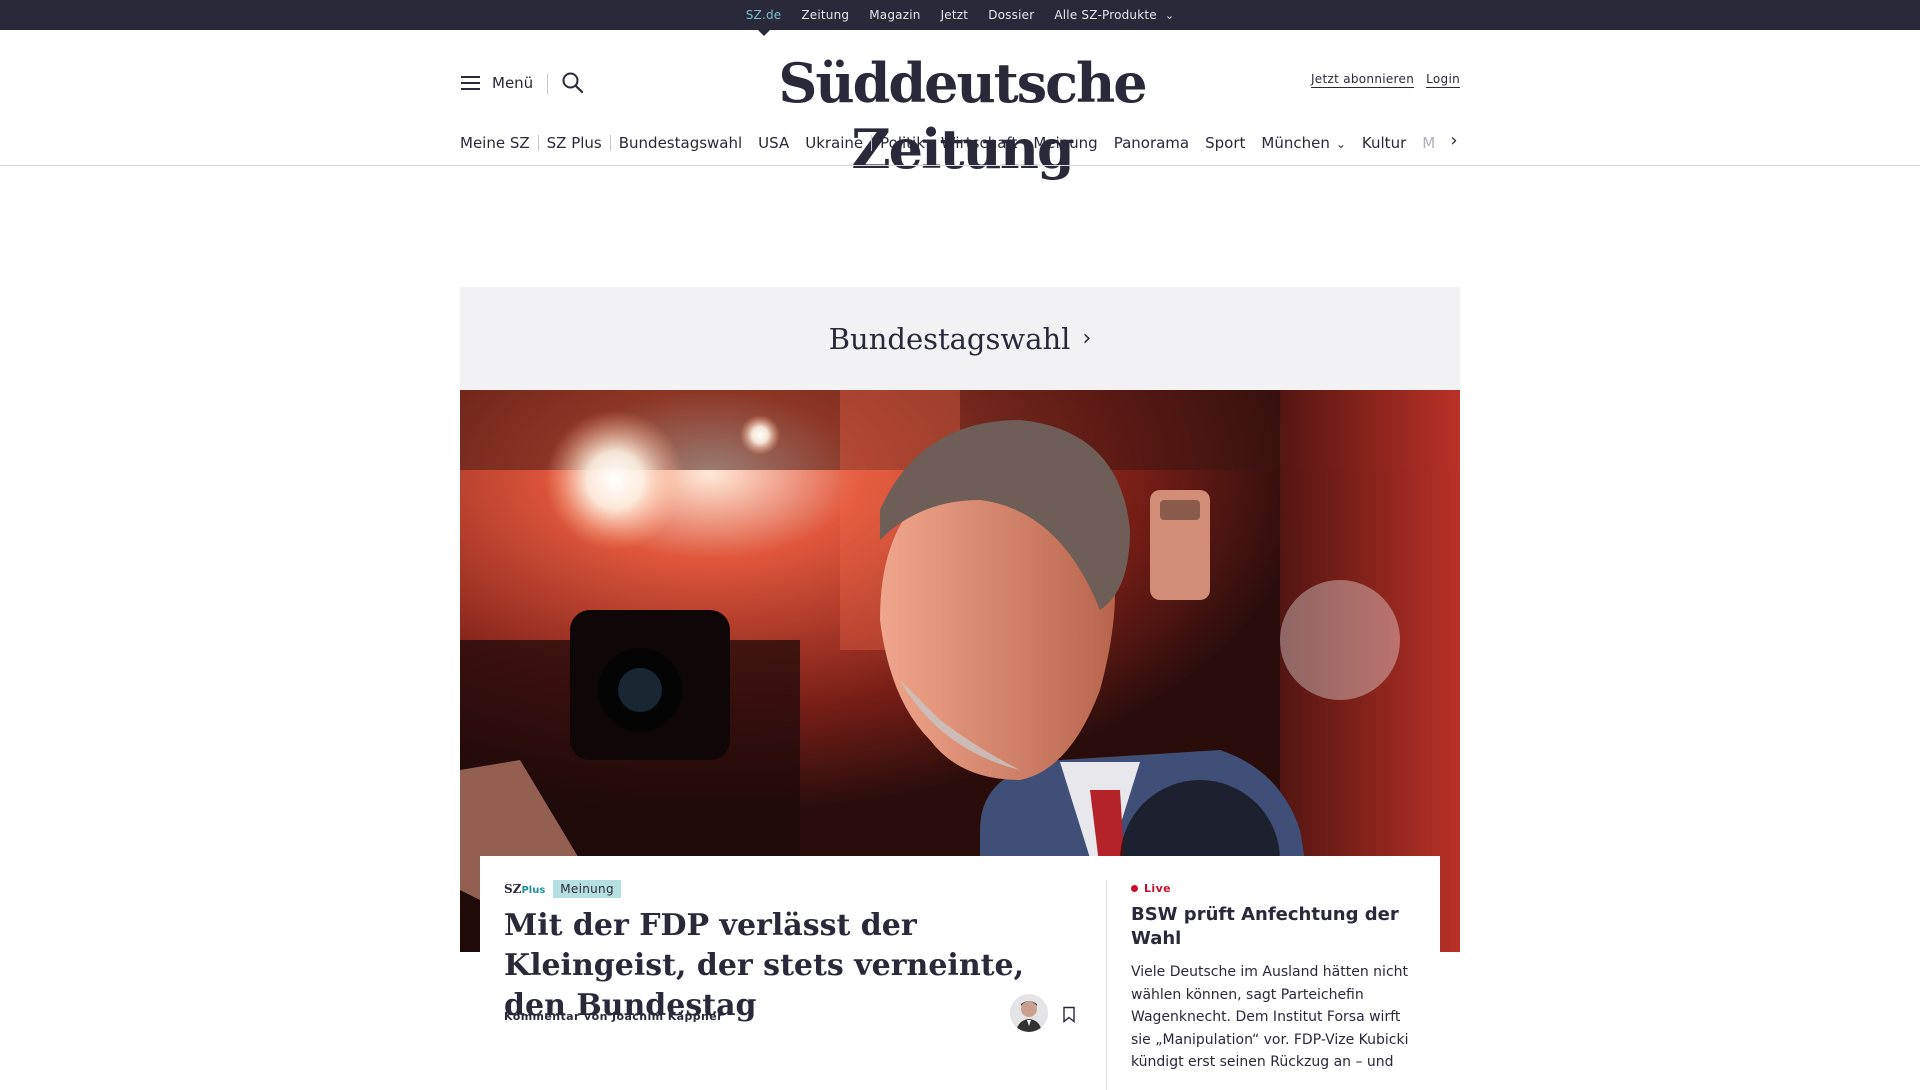 The width and height of the screenshot is (1920, 1090). What do you see at coordinates (1225, 143) in the screenshot?
I see `nav-item-sport: Sport` at bounding box center [1225, 143].